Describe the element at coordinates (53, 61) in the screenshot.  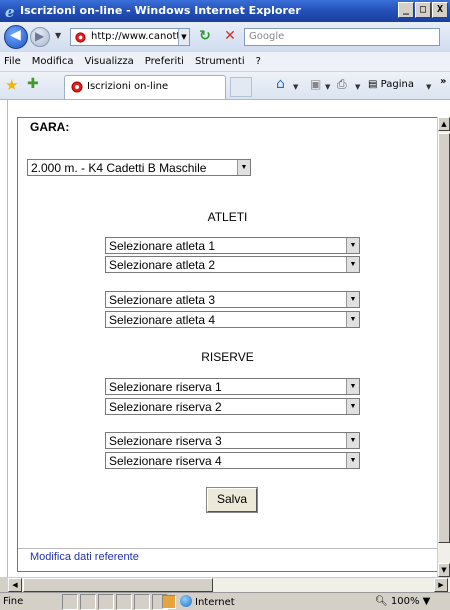
I see `menu-modifica: Modifica` at that location.